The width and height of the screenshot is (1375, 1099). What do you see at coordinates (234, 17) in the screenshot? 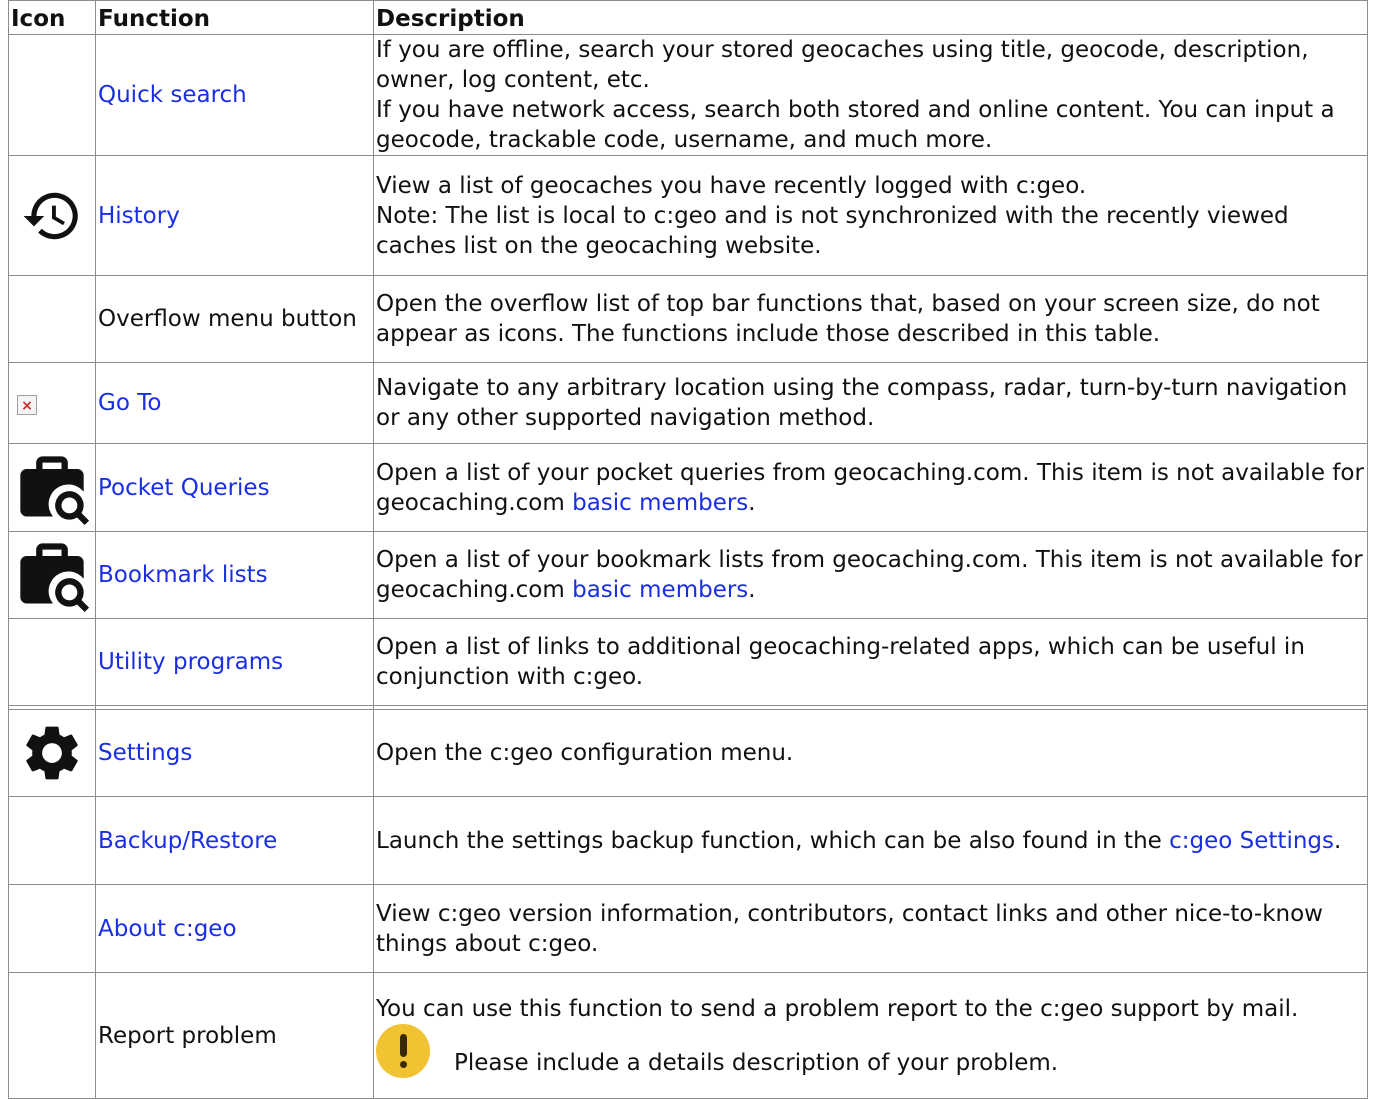
I see `header-function: Function` at bounding box center [234, 17].